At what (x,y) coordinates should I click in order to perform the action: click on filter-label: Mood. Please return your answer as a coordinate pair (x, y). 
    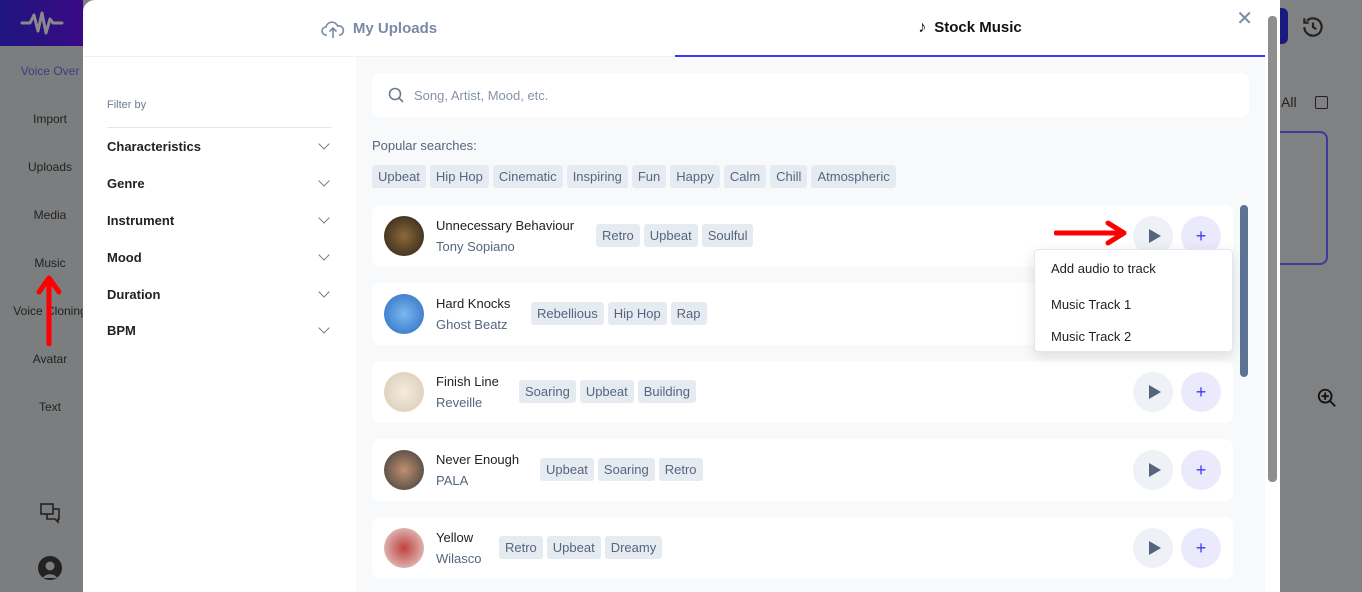
    Looking at the image, I should click on (124, 257).